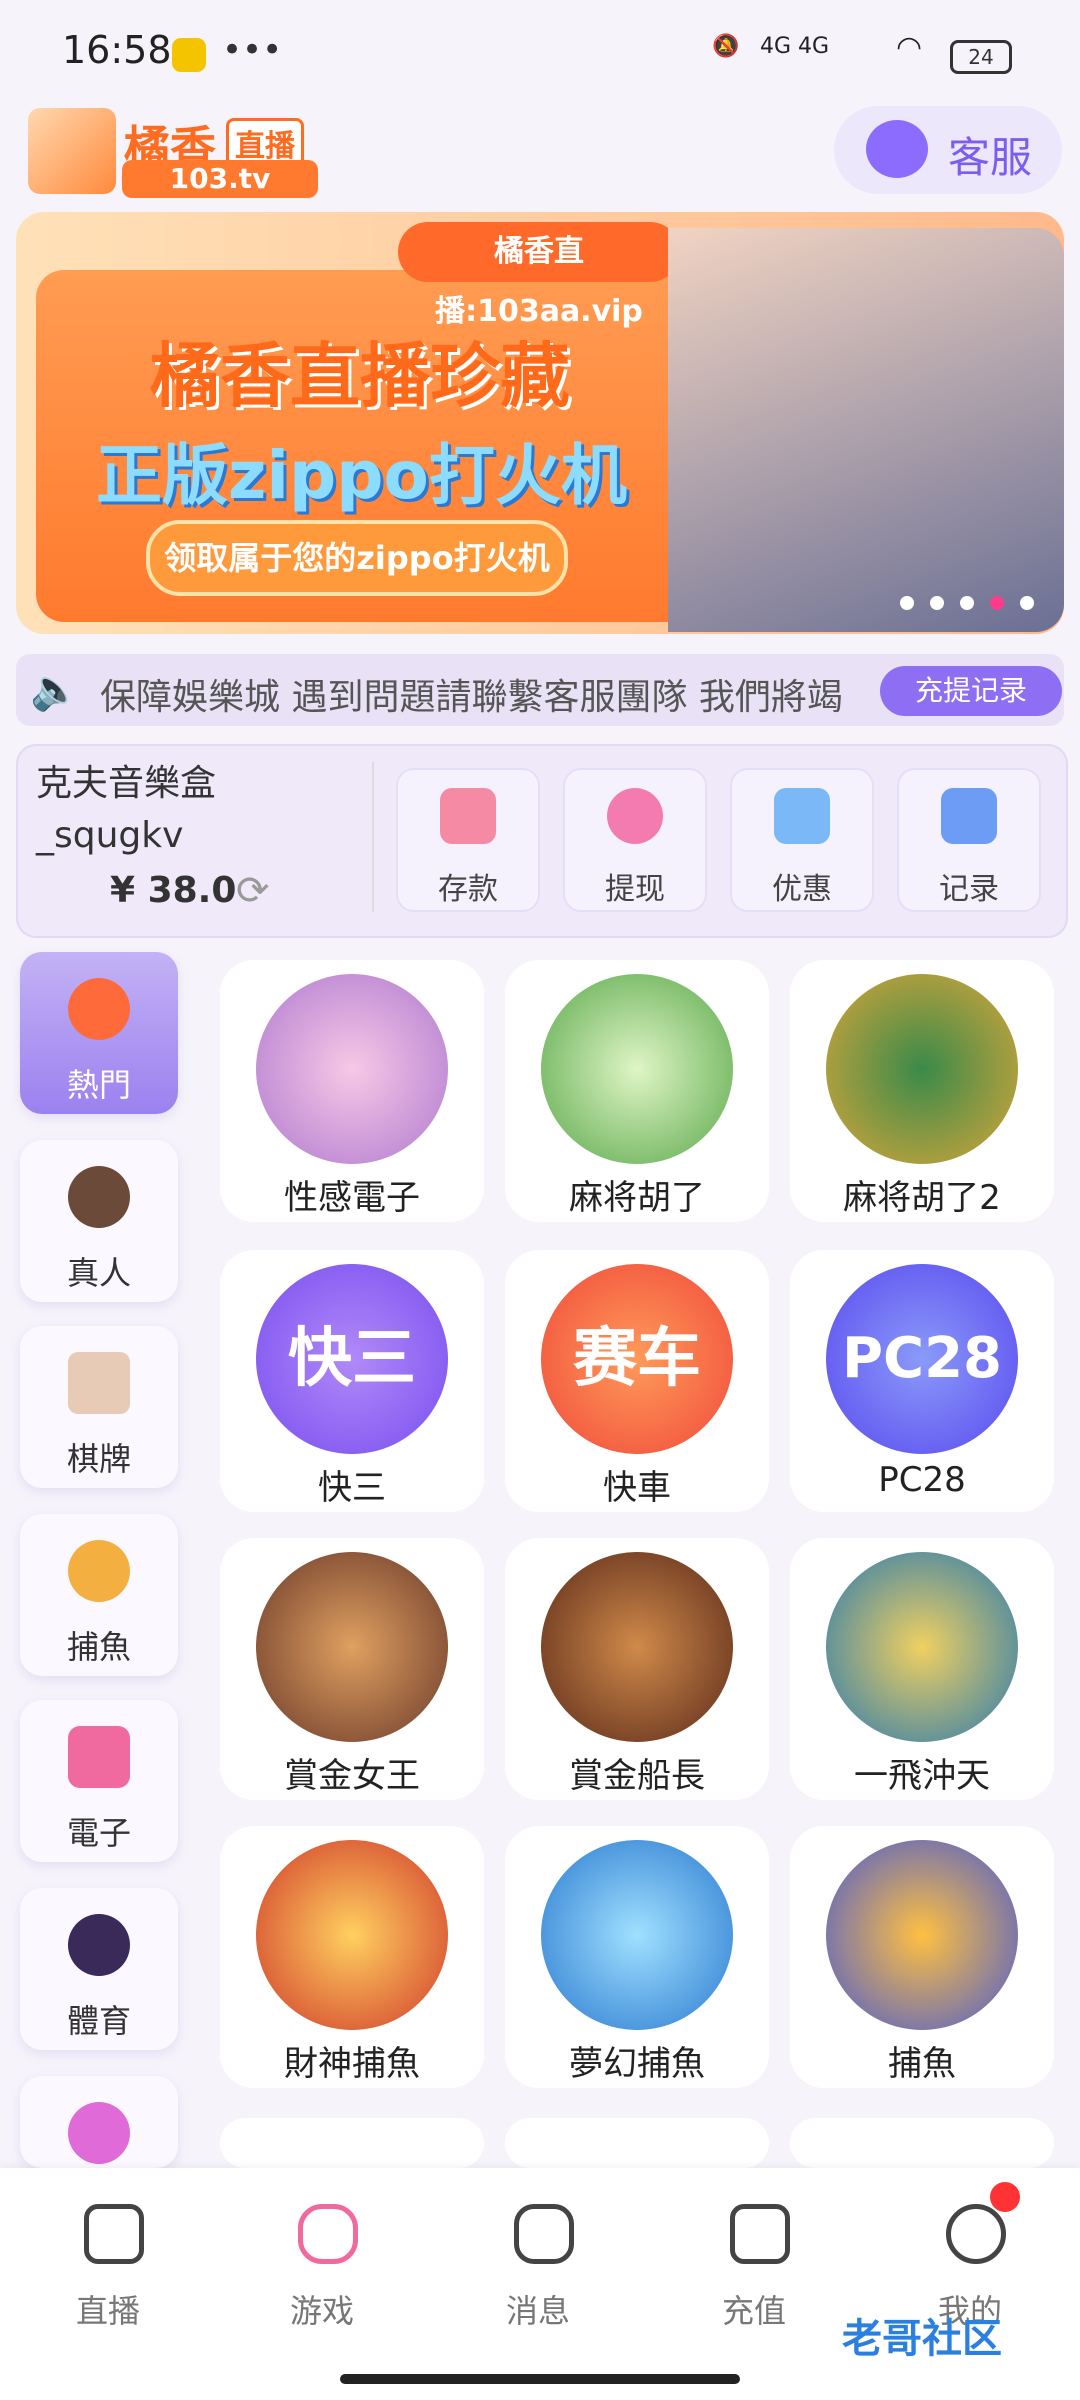 Image resolution: width=1080 pixels, height=2400 pixels. What do you see at coordinates (637, 1776) in the screenshot?
I see `game-title: 賞金船長` at bounding box center [637, 1776].